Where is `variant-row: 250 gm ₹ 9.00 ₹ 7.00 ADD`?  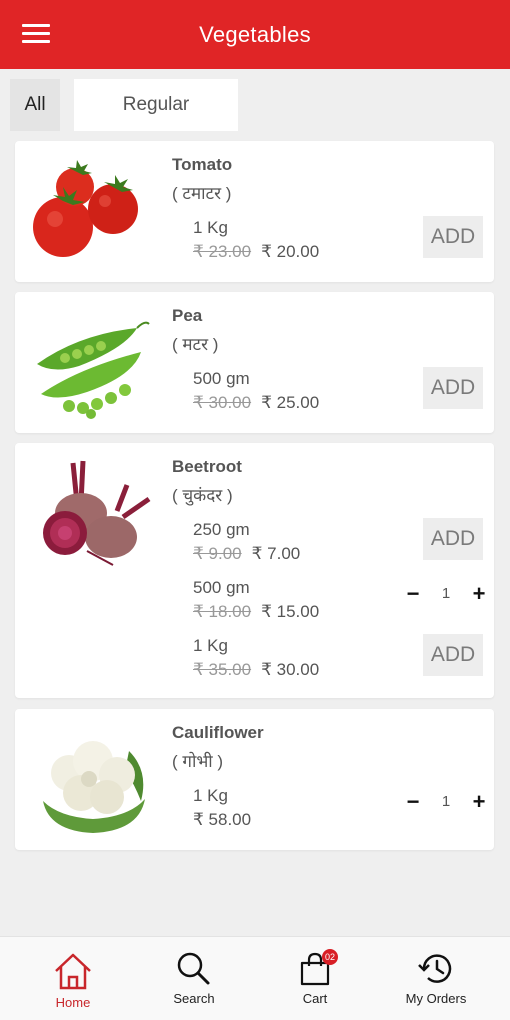
variant-row: 250 gm ₹ 9.00 ₹ 7.00 ADD is located at coordinates (338, 545).